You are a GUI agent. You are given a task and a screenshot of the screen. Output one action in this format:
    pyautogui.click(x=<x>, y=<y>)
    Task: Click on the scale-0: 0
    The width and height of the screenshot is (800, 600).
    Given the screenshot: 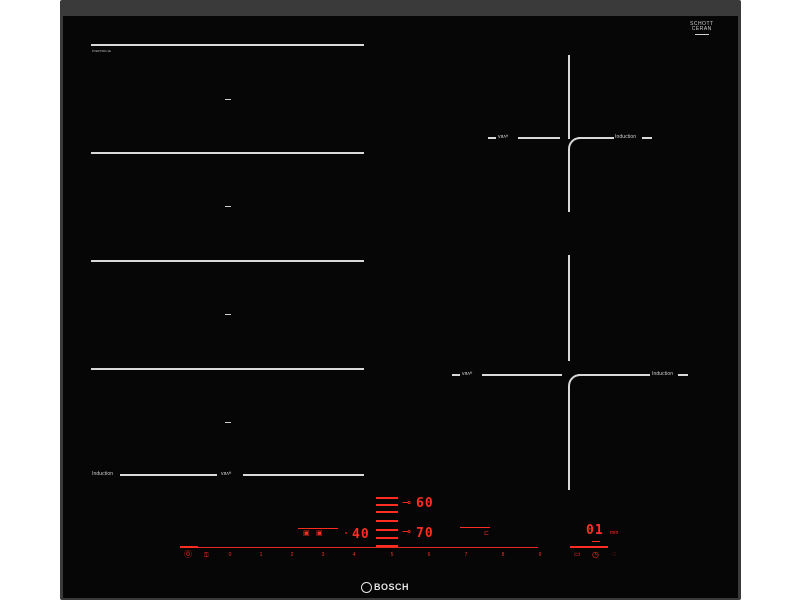 What is the action you would take?
    pyautogui.click(x=230, y=555)
    